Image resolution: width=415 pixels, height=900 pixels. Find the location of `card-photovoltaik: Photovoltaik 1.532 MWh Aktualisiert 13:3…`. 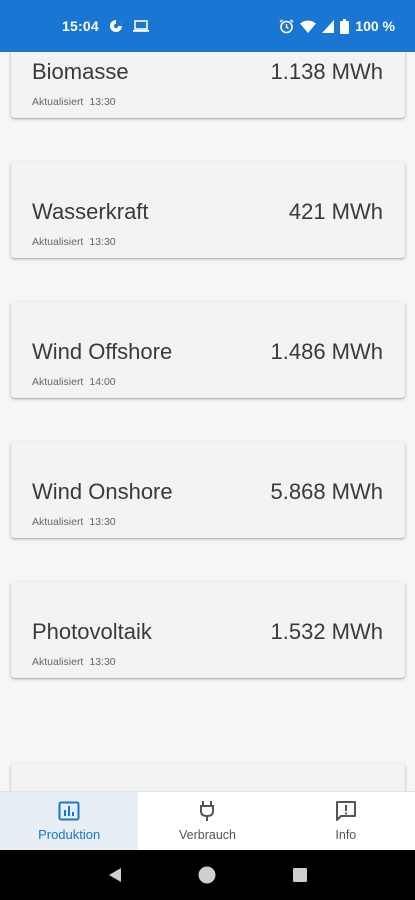

card-photovoltaik: Photovoltaik 1.532 MWh Aktualisiert 13:3… is located at coordinates (208, 630).